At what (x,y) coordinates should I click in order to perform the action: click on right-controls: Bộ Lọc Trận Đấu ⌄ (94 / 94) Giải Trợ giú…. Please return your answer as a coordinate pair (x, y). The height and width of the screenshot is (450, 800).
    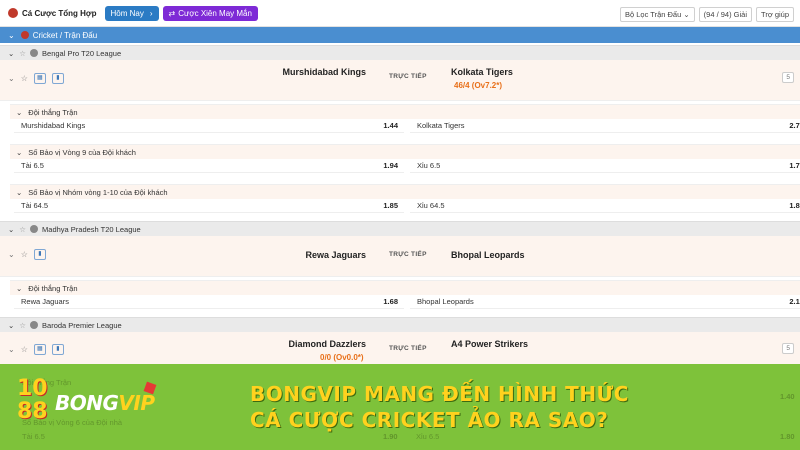
    Looking at the image, I should click on (706, 14).